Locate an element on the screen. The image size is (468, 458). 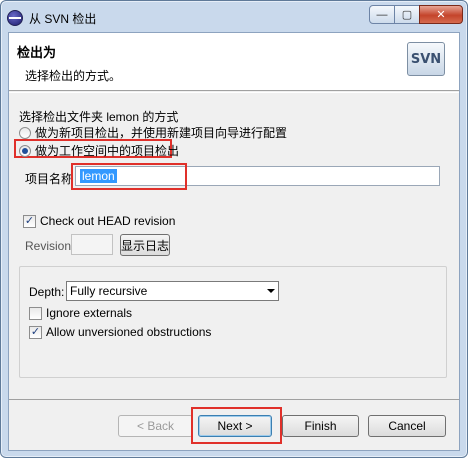
finish-button: Finish is located at coordinates (320, 426).